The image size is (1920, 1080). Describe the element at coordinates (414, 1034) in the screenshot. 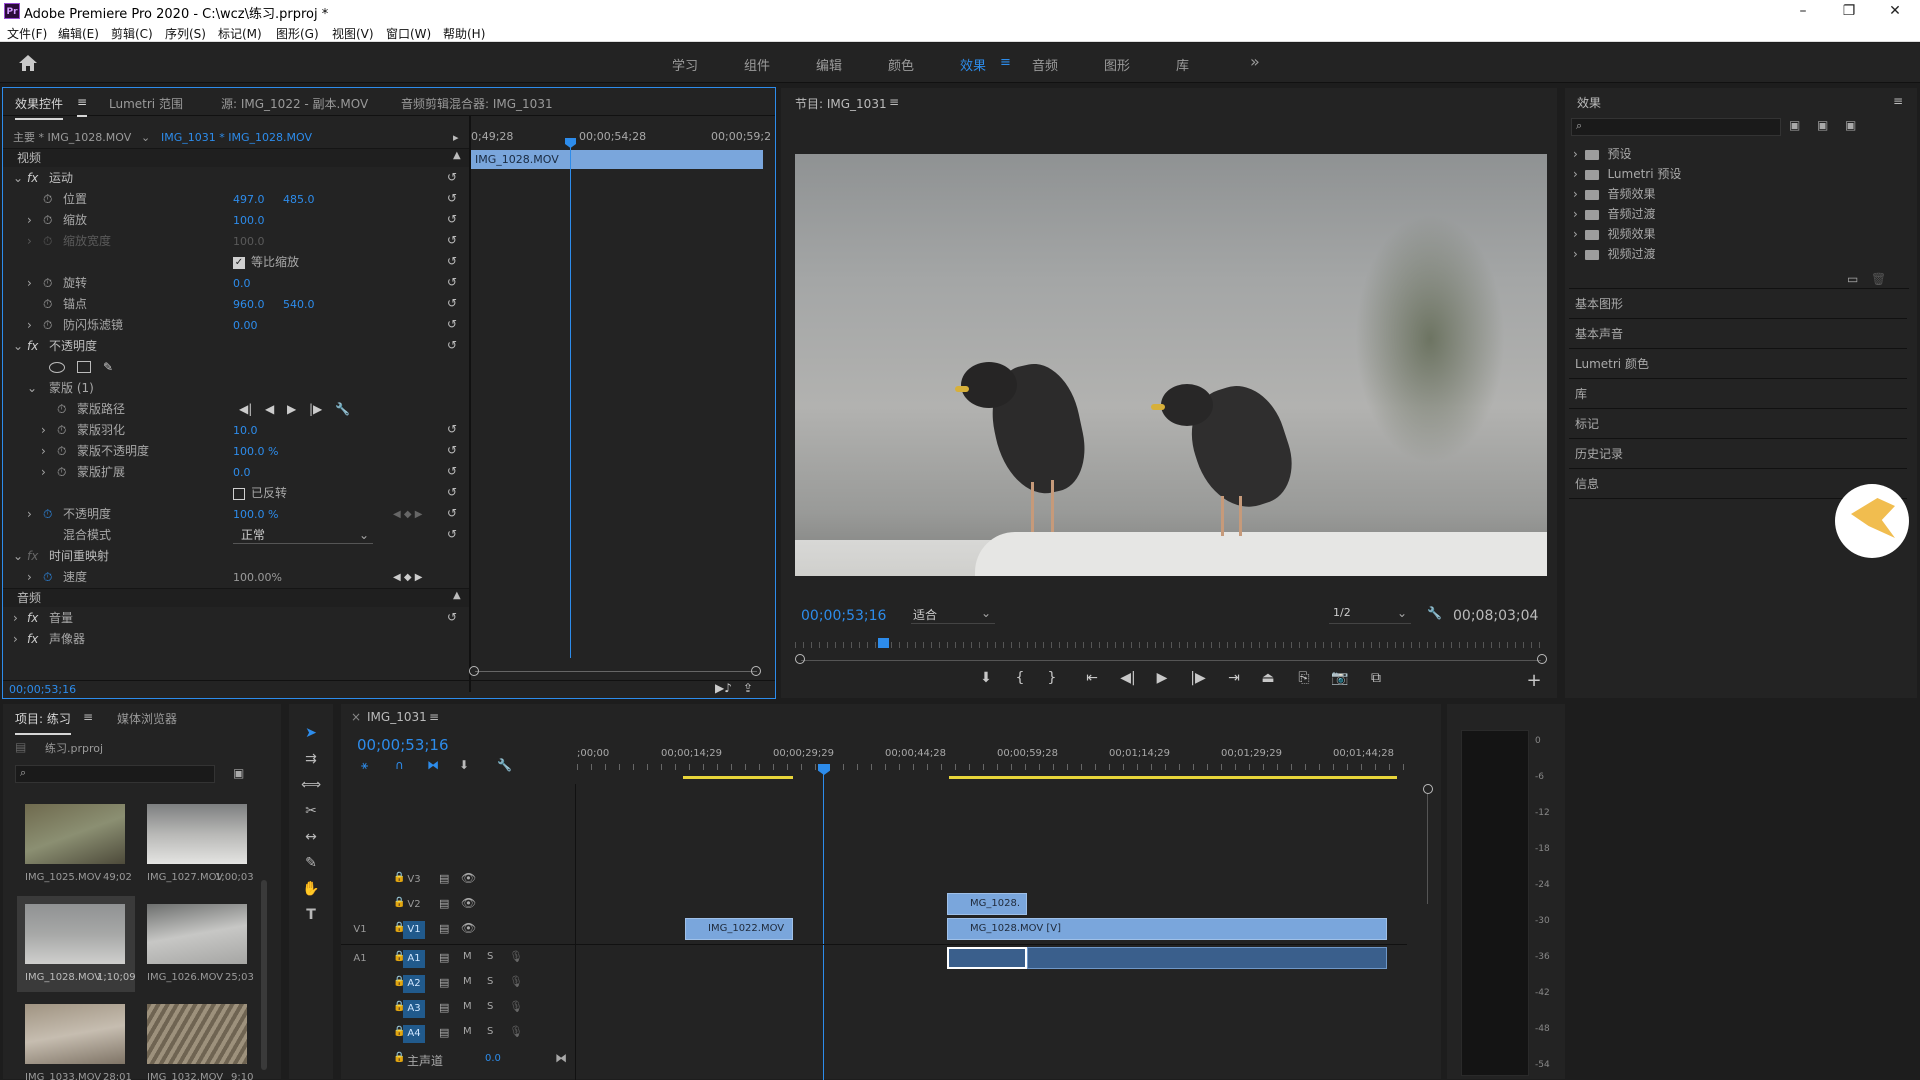

I see `track-label-a4: A4` at that location.